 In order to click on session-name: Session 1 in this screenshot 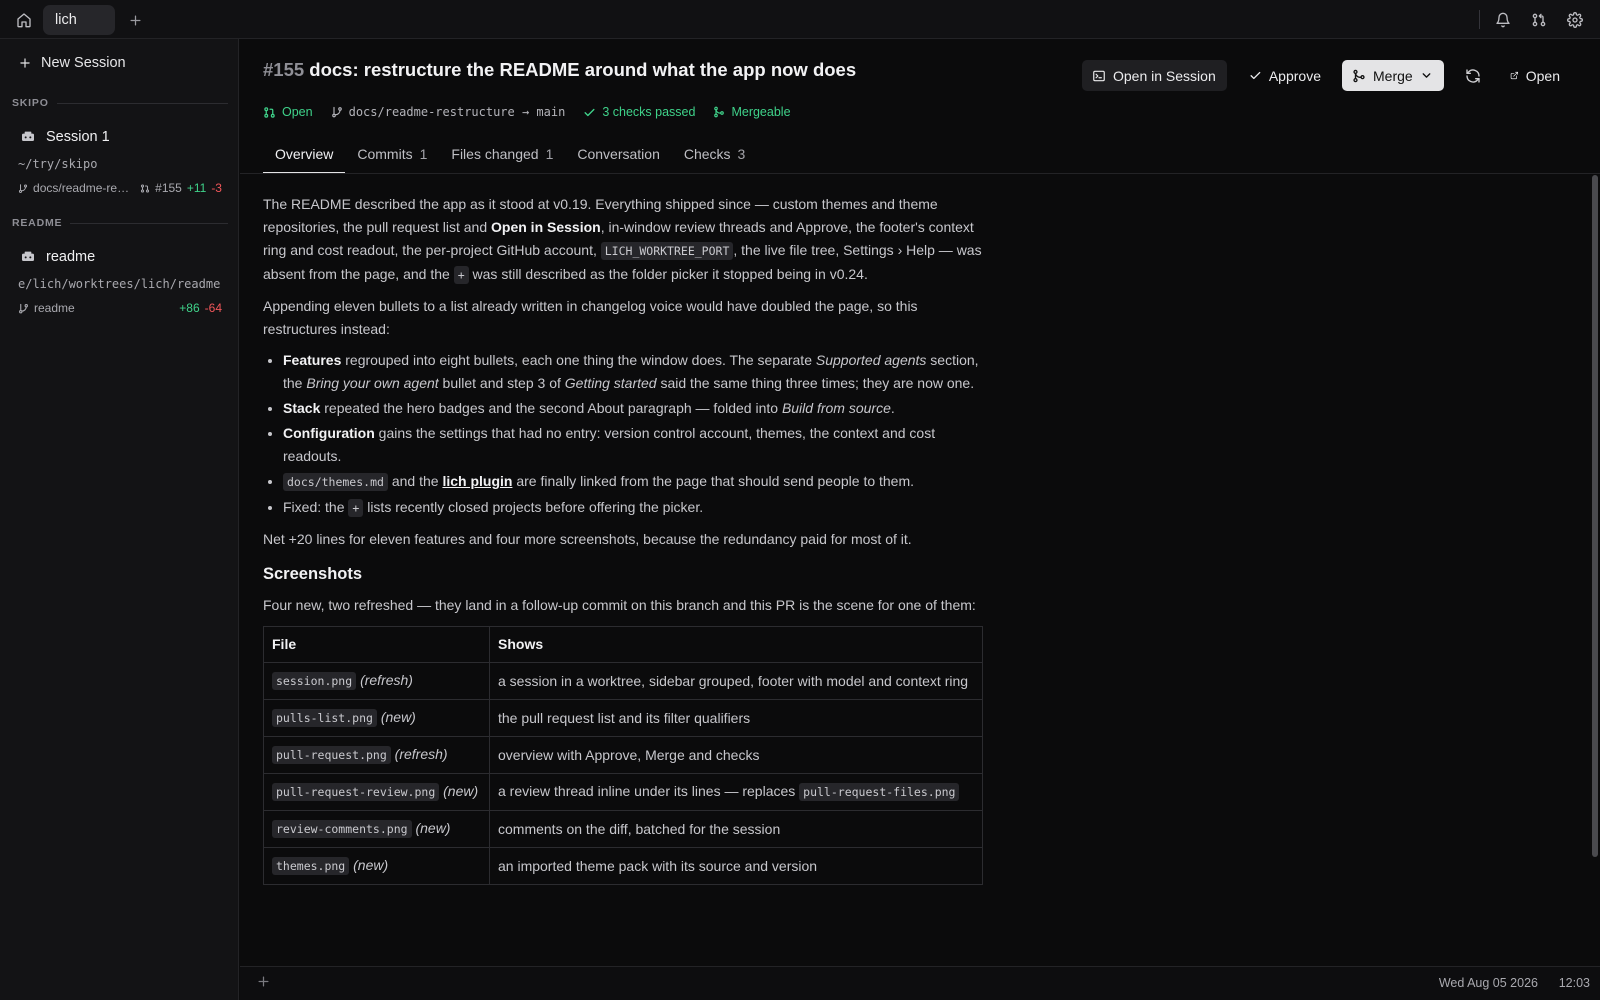, I will do `click(78, 137)`.